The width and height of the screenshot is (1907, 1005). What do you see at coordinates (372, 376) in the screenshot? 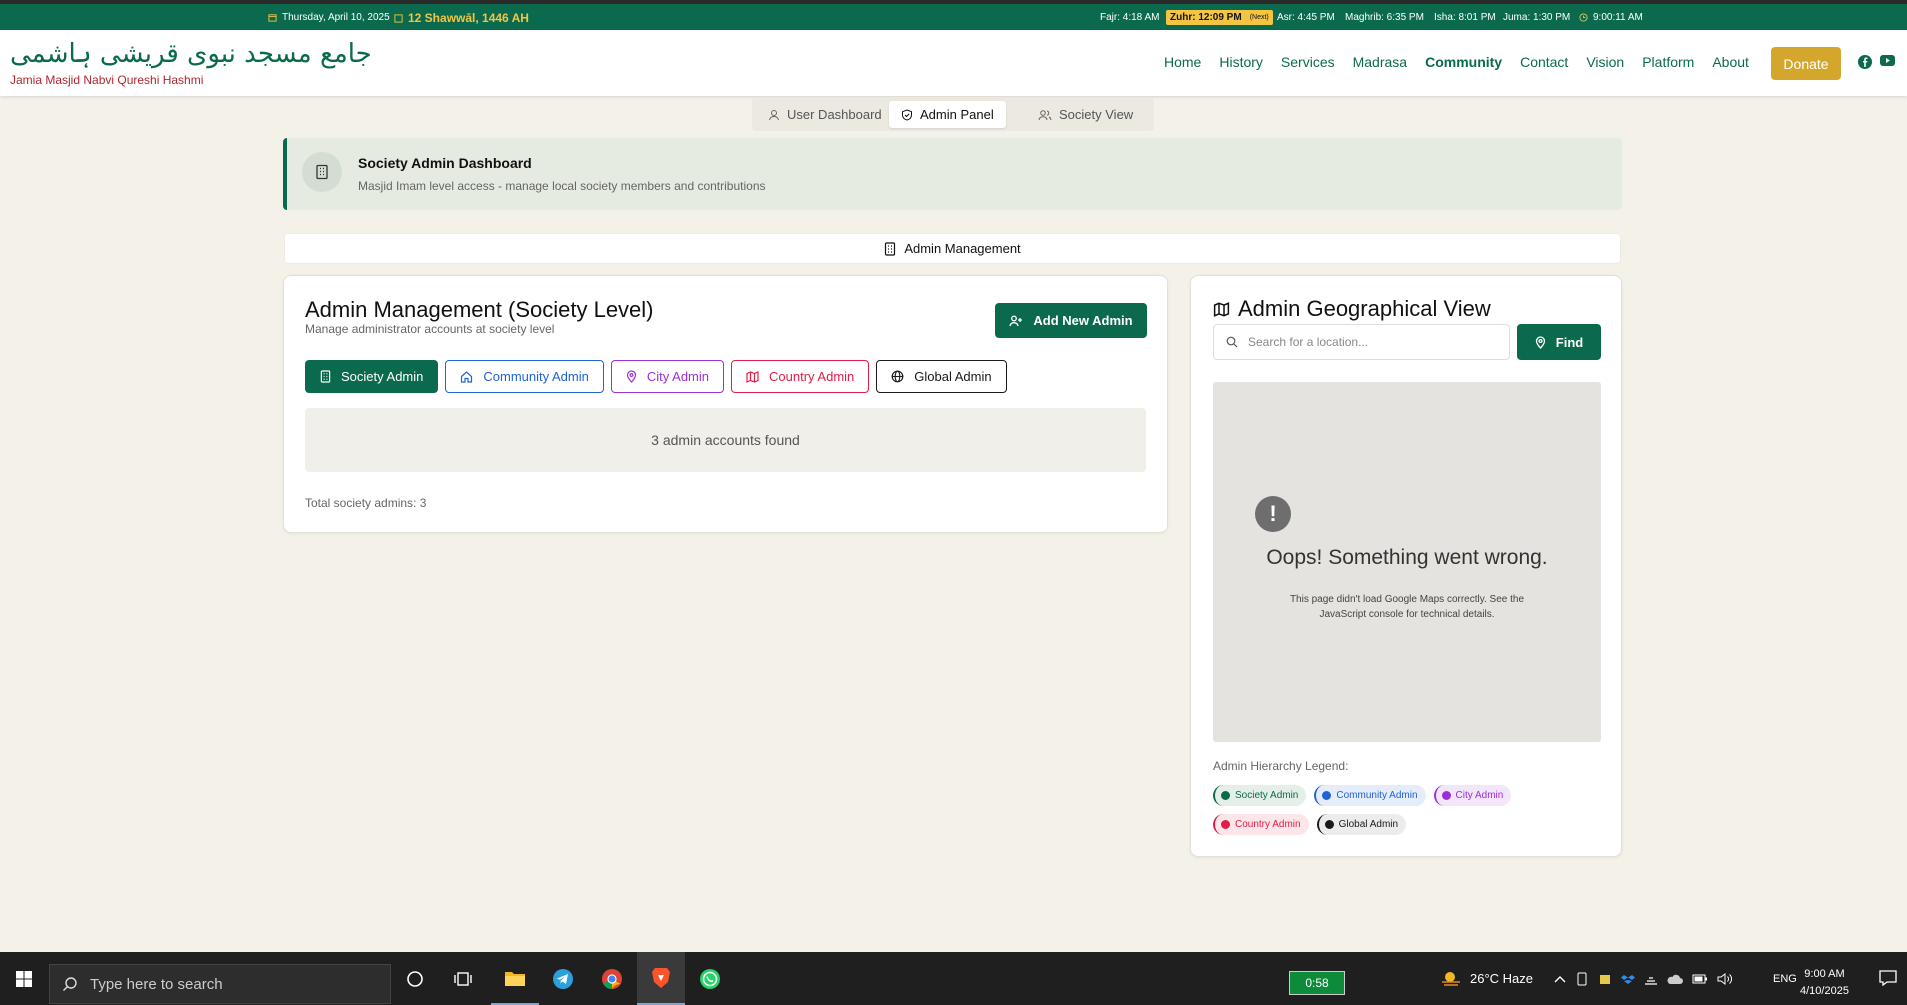
I see `level-society-admin: Society Admin` at bounding box center [372, 376].